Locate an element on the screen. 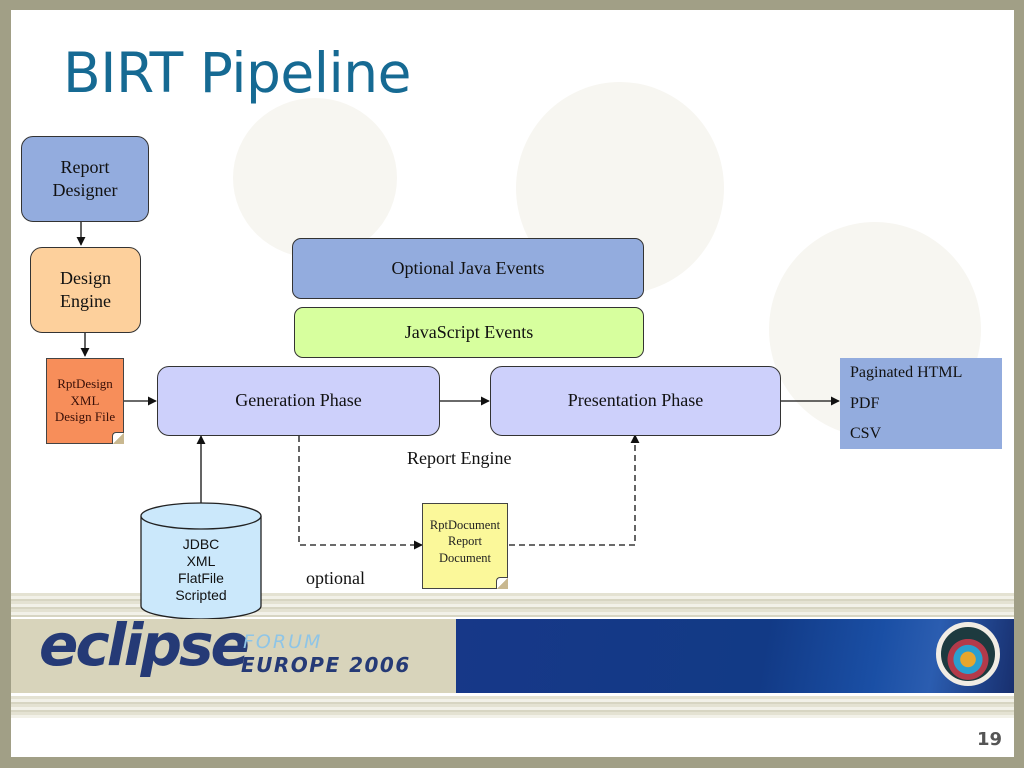 This screenshot has width=1024, height=768. output-format-item: PDF is located at coordinates (865, 403).